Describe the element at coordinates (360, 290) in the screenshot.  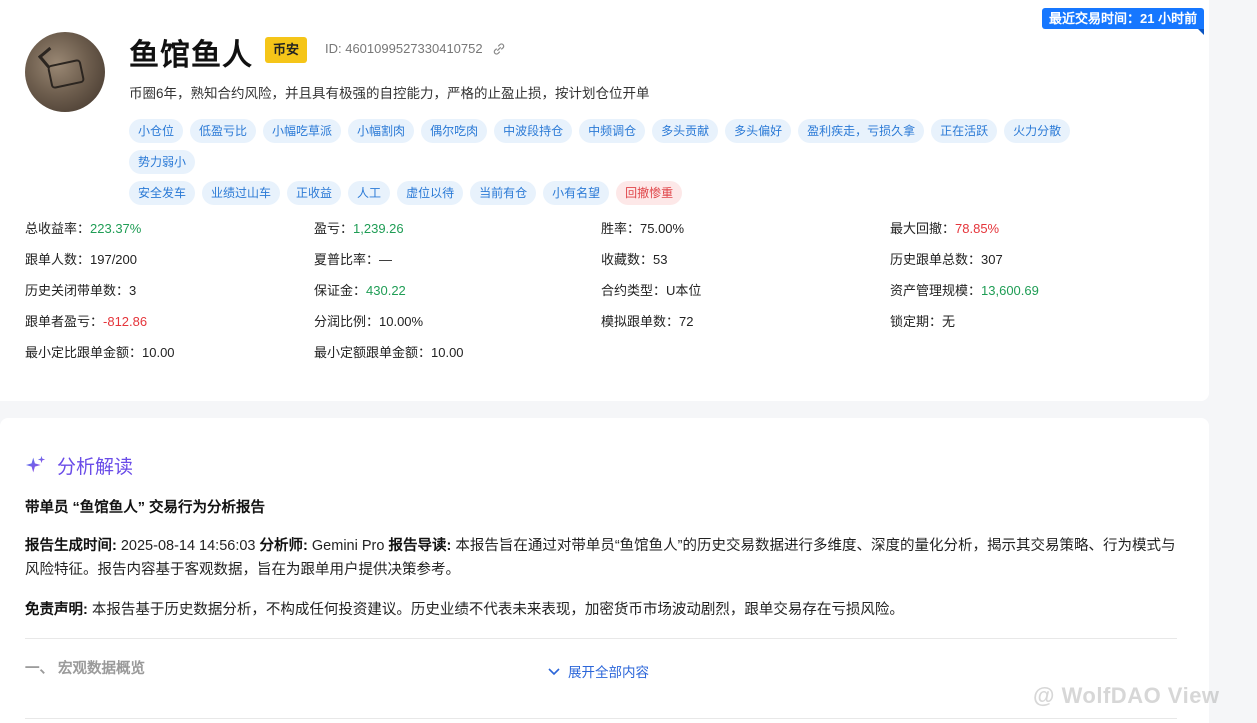
I see `stat-margin: 保证金：430.22` at that location.